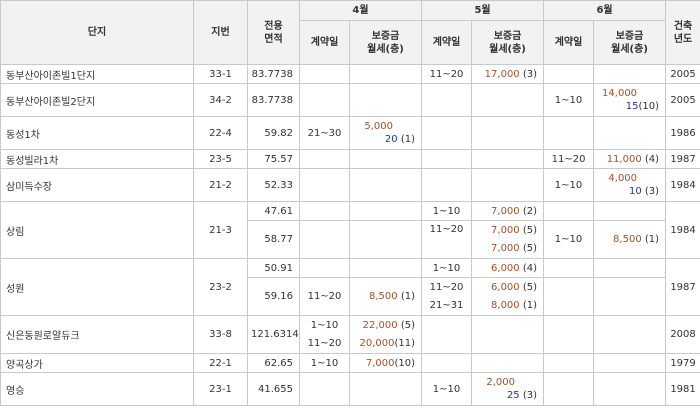 The width and height of the screenshot is (700, 420). Describe the element at coordinates (273, 239) in the screenshot. I see `area-value: 58.77` at that location.